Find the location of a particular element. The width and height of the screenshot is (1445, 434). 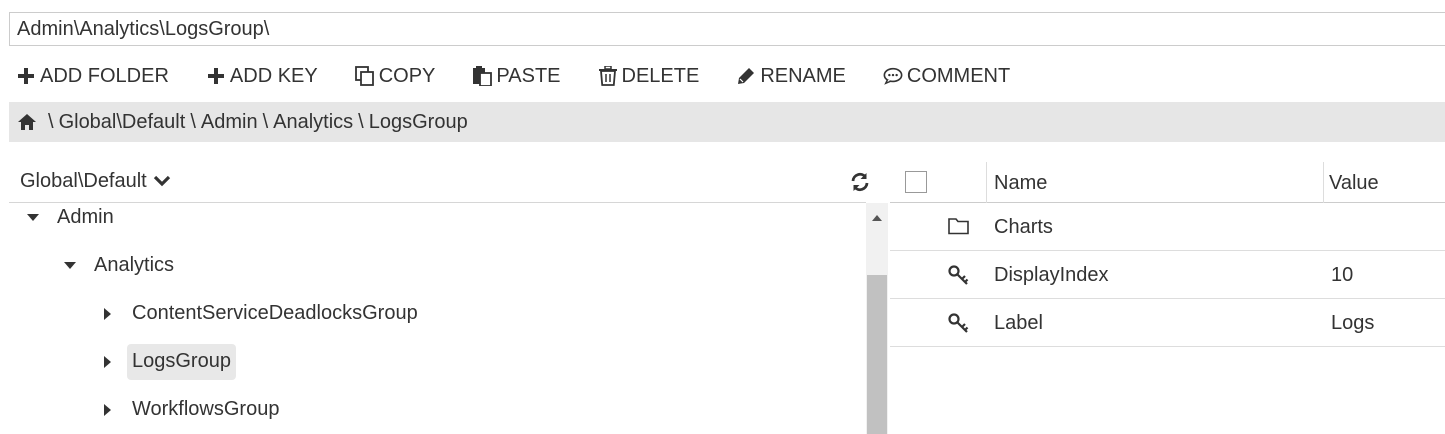

tree-node-logsgroup: LogsGroup is located at coordinates (168, 362).